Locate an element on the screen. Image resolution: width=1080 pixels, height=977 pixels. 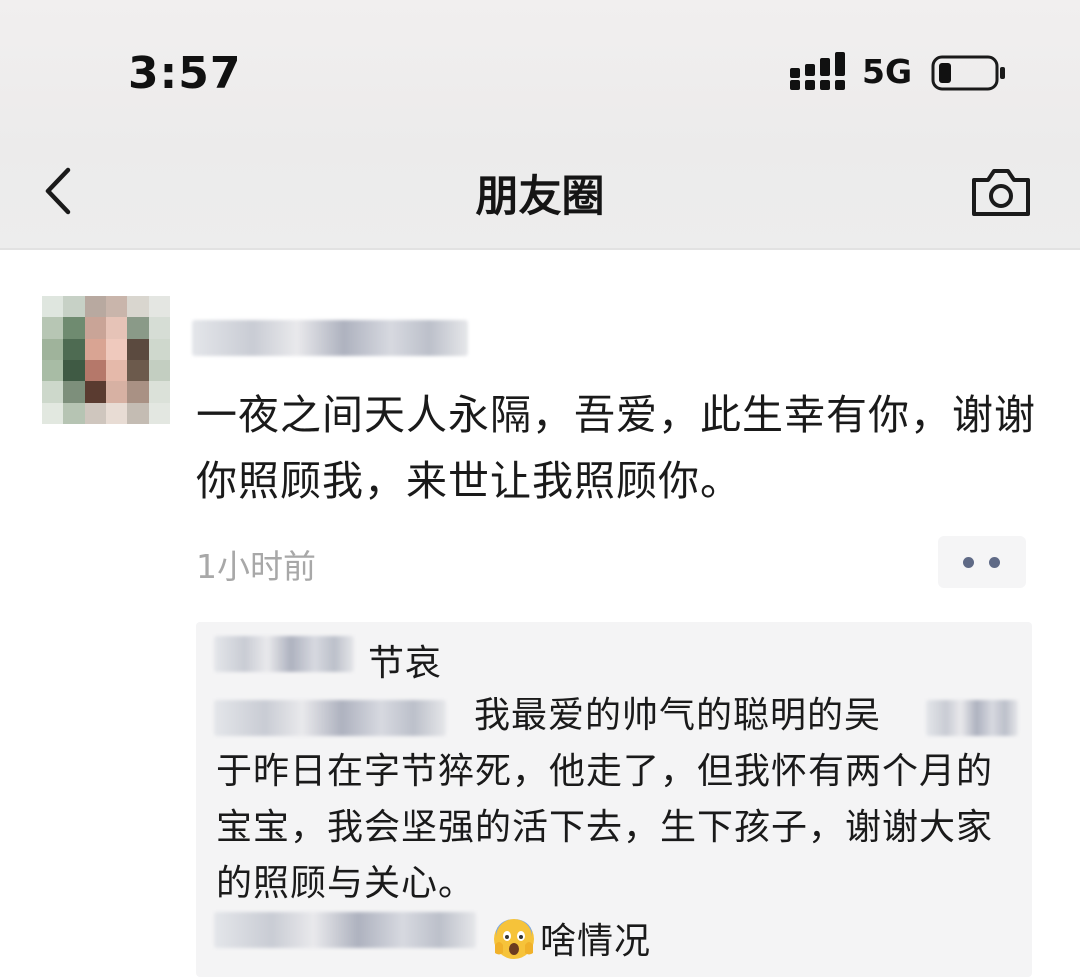
comment-body: 啥情况 is located at coordinates (596, 941).